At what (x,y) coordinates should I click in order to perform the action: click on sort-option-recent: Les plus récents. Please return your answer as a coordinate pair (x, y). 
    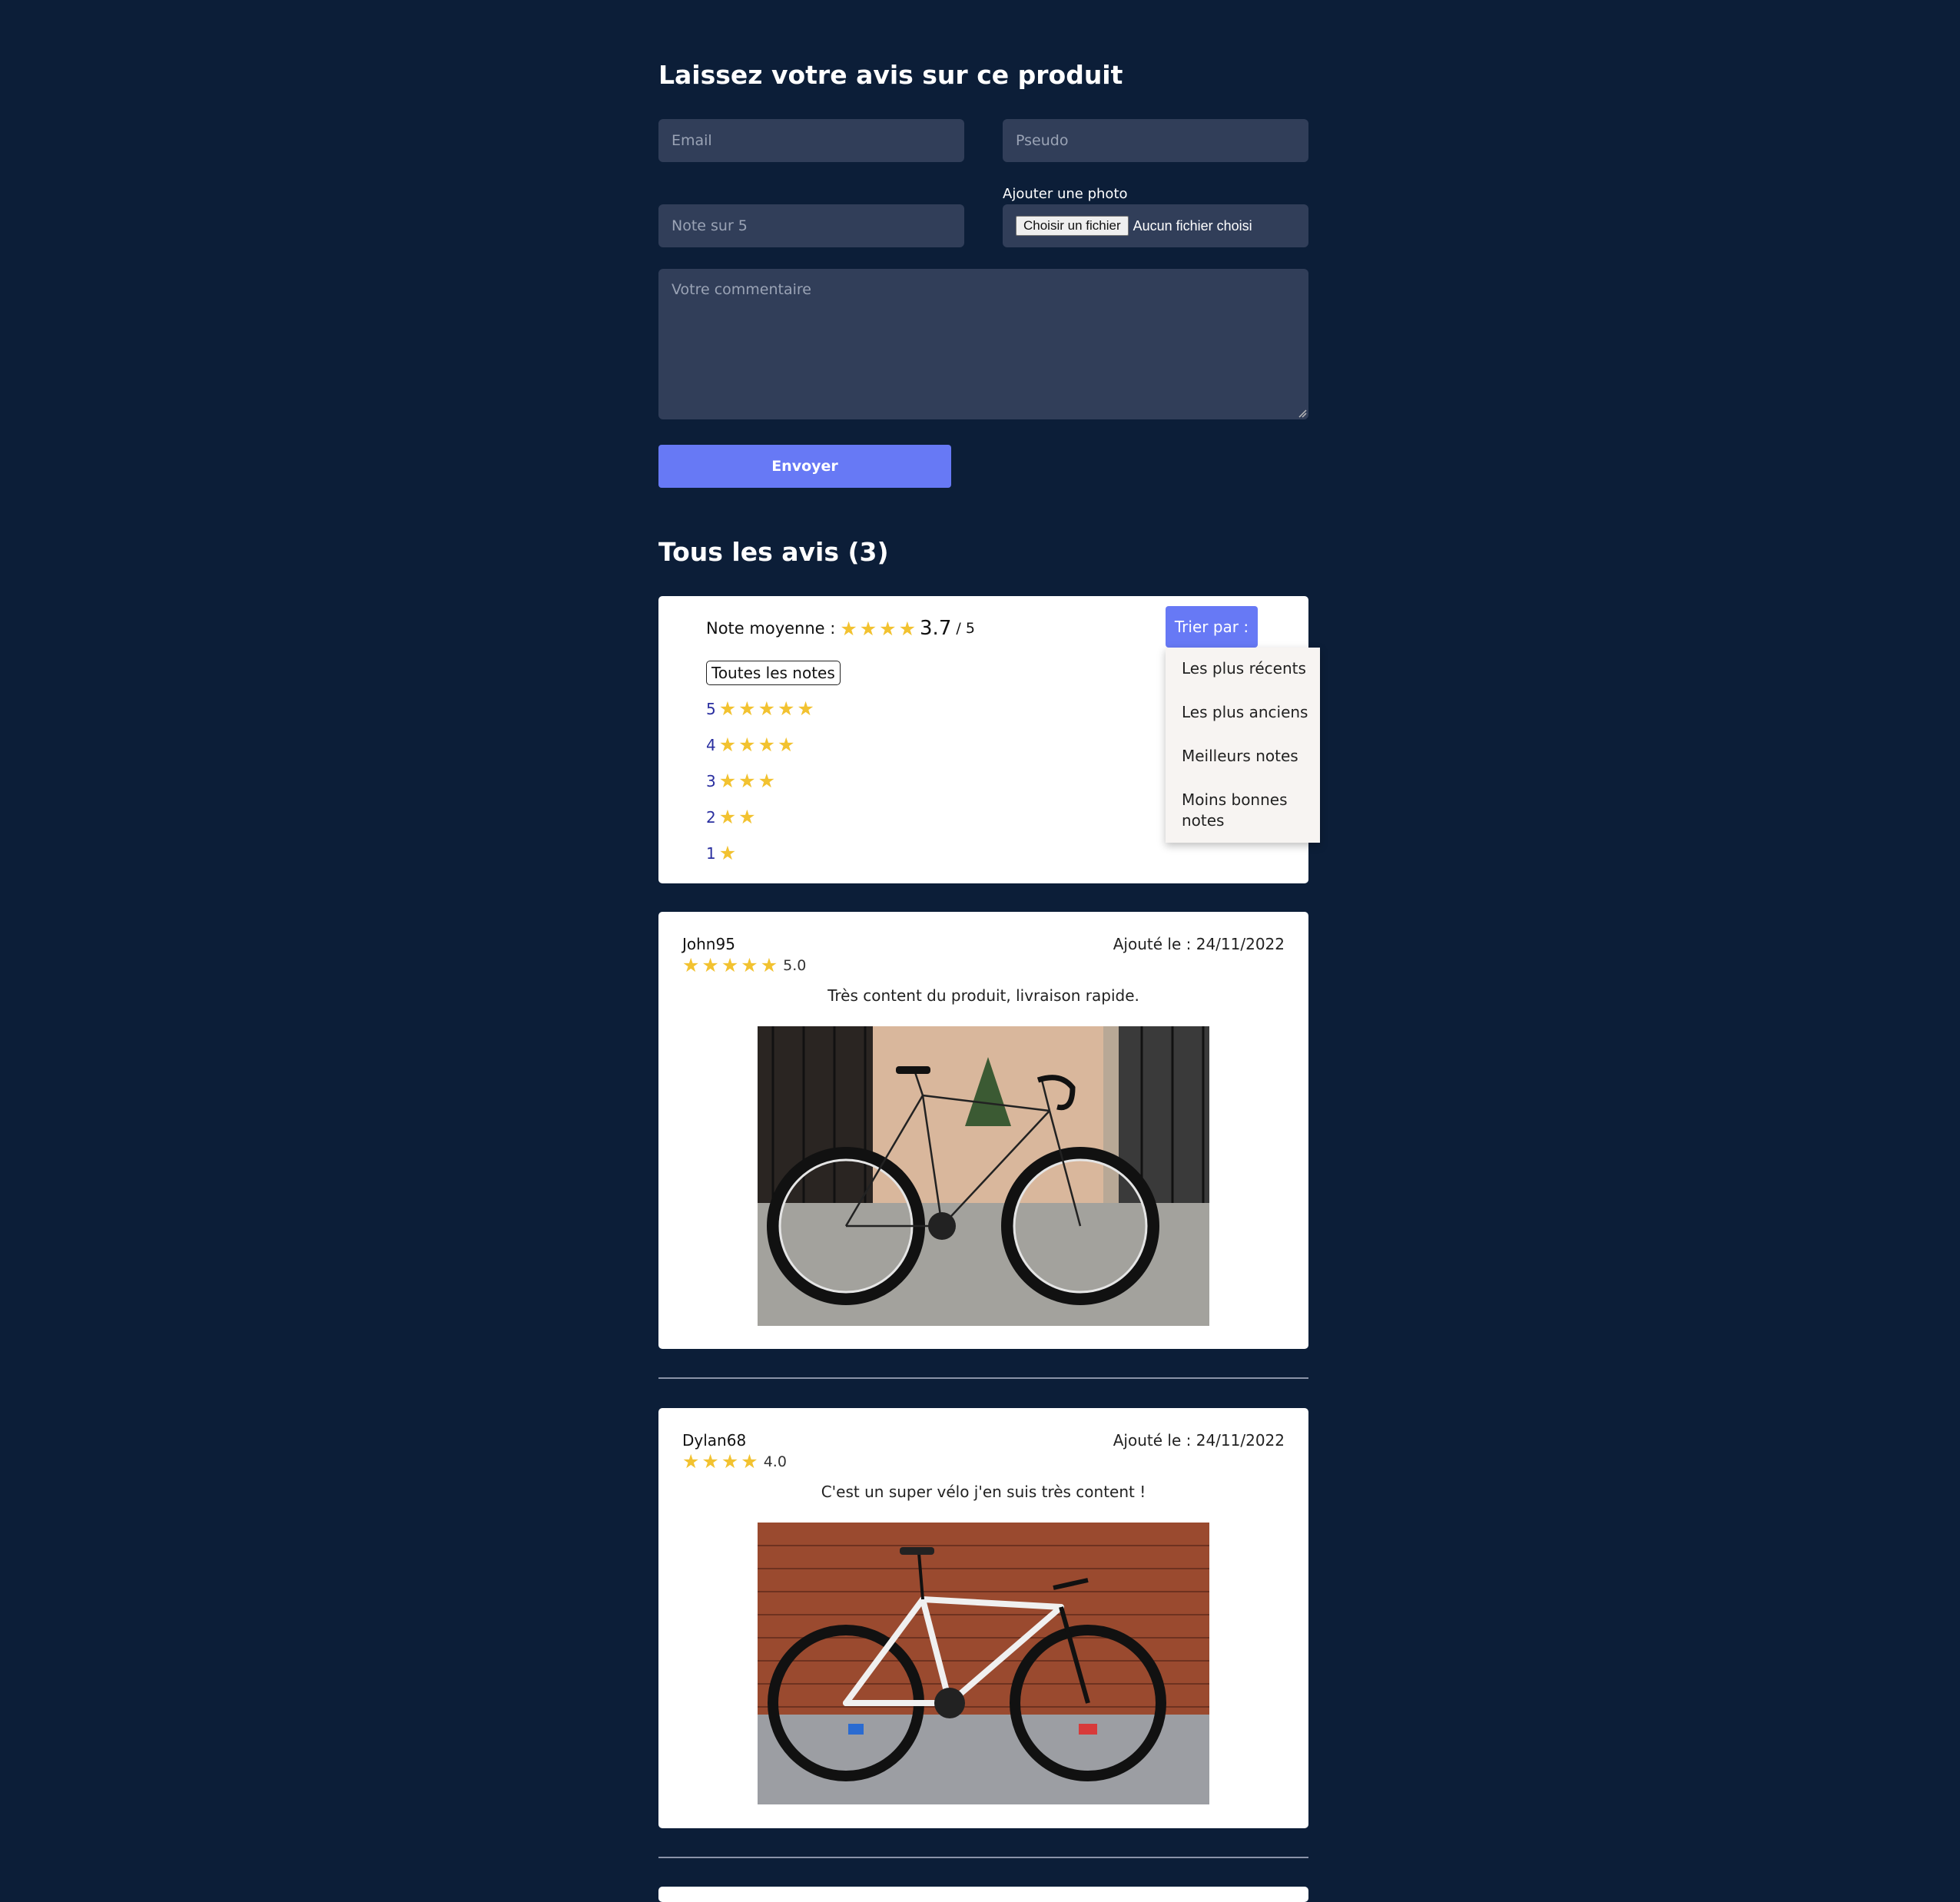
    Looking at the image, I should click on (1244, 668).